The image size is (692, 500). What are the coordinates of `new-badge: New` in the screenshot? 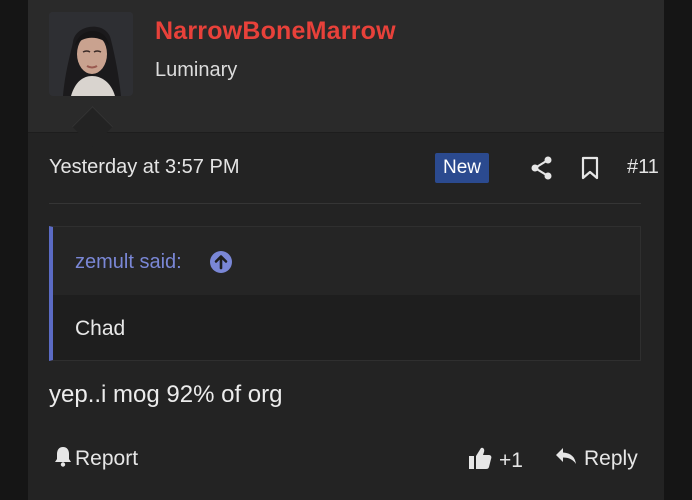 It's located at (462, 168).